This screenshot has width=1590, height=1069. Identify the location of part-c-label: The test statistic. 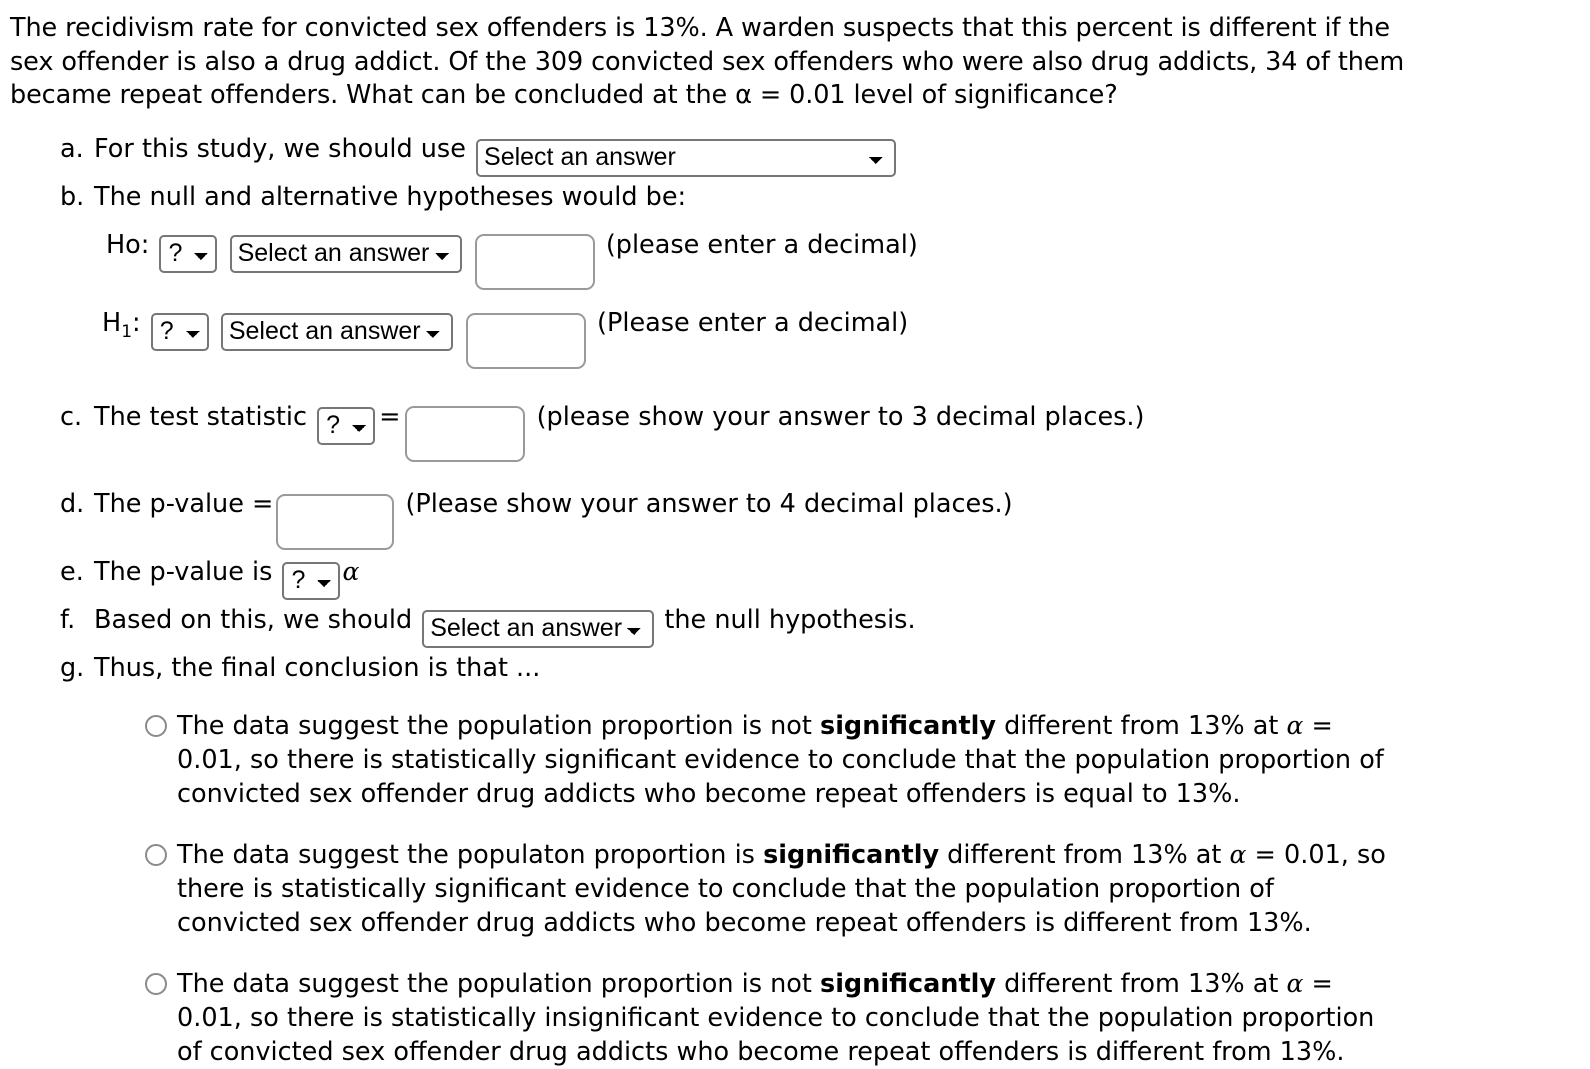
(200, 416).